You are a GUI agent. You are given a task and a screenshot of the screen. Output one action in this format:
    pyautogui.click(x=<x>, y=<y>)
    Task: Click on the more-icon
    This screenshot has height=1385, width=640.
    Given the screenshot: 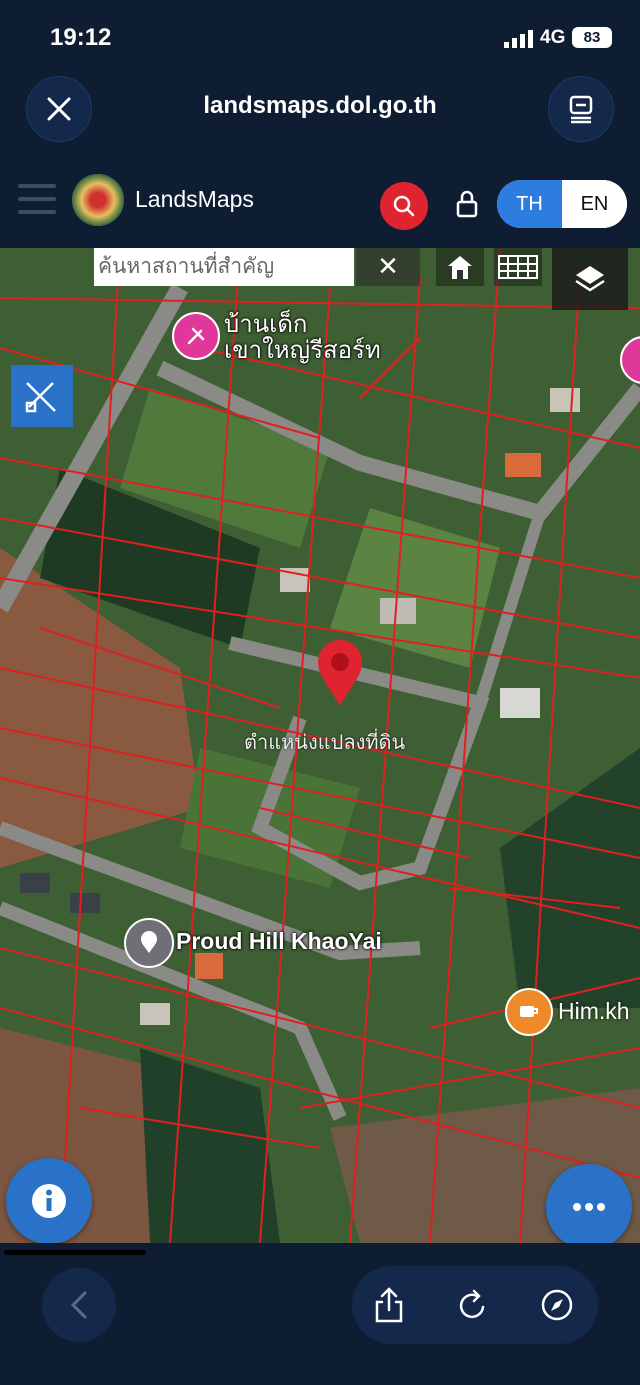 What is the action you would take?
    pyautogui.click(x=589, y=1207)
    